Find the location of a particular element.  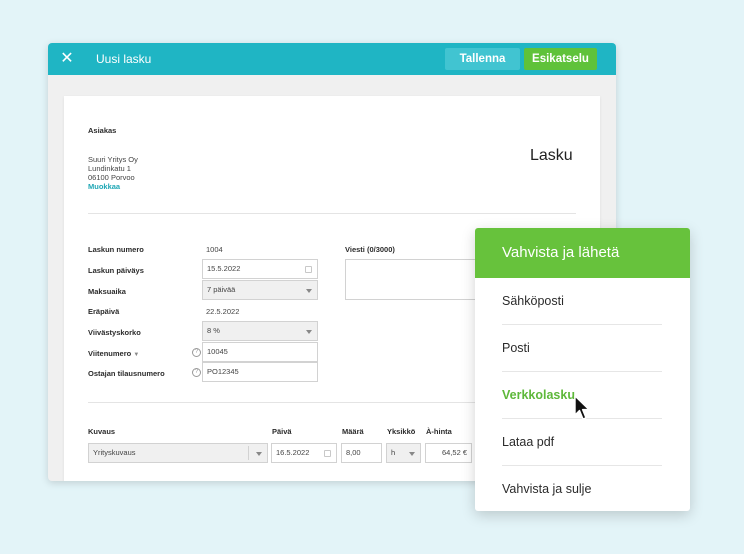

menu-item-email: Sähköposti is located at coordinates (582, 301).